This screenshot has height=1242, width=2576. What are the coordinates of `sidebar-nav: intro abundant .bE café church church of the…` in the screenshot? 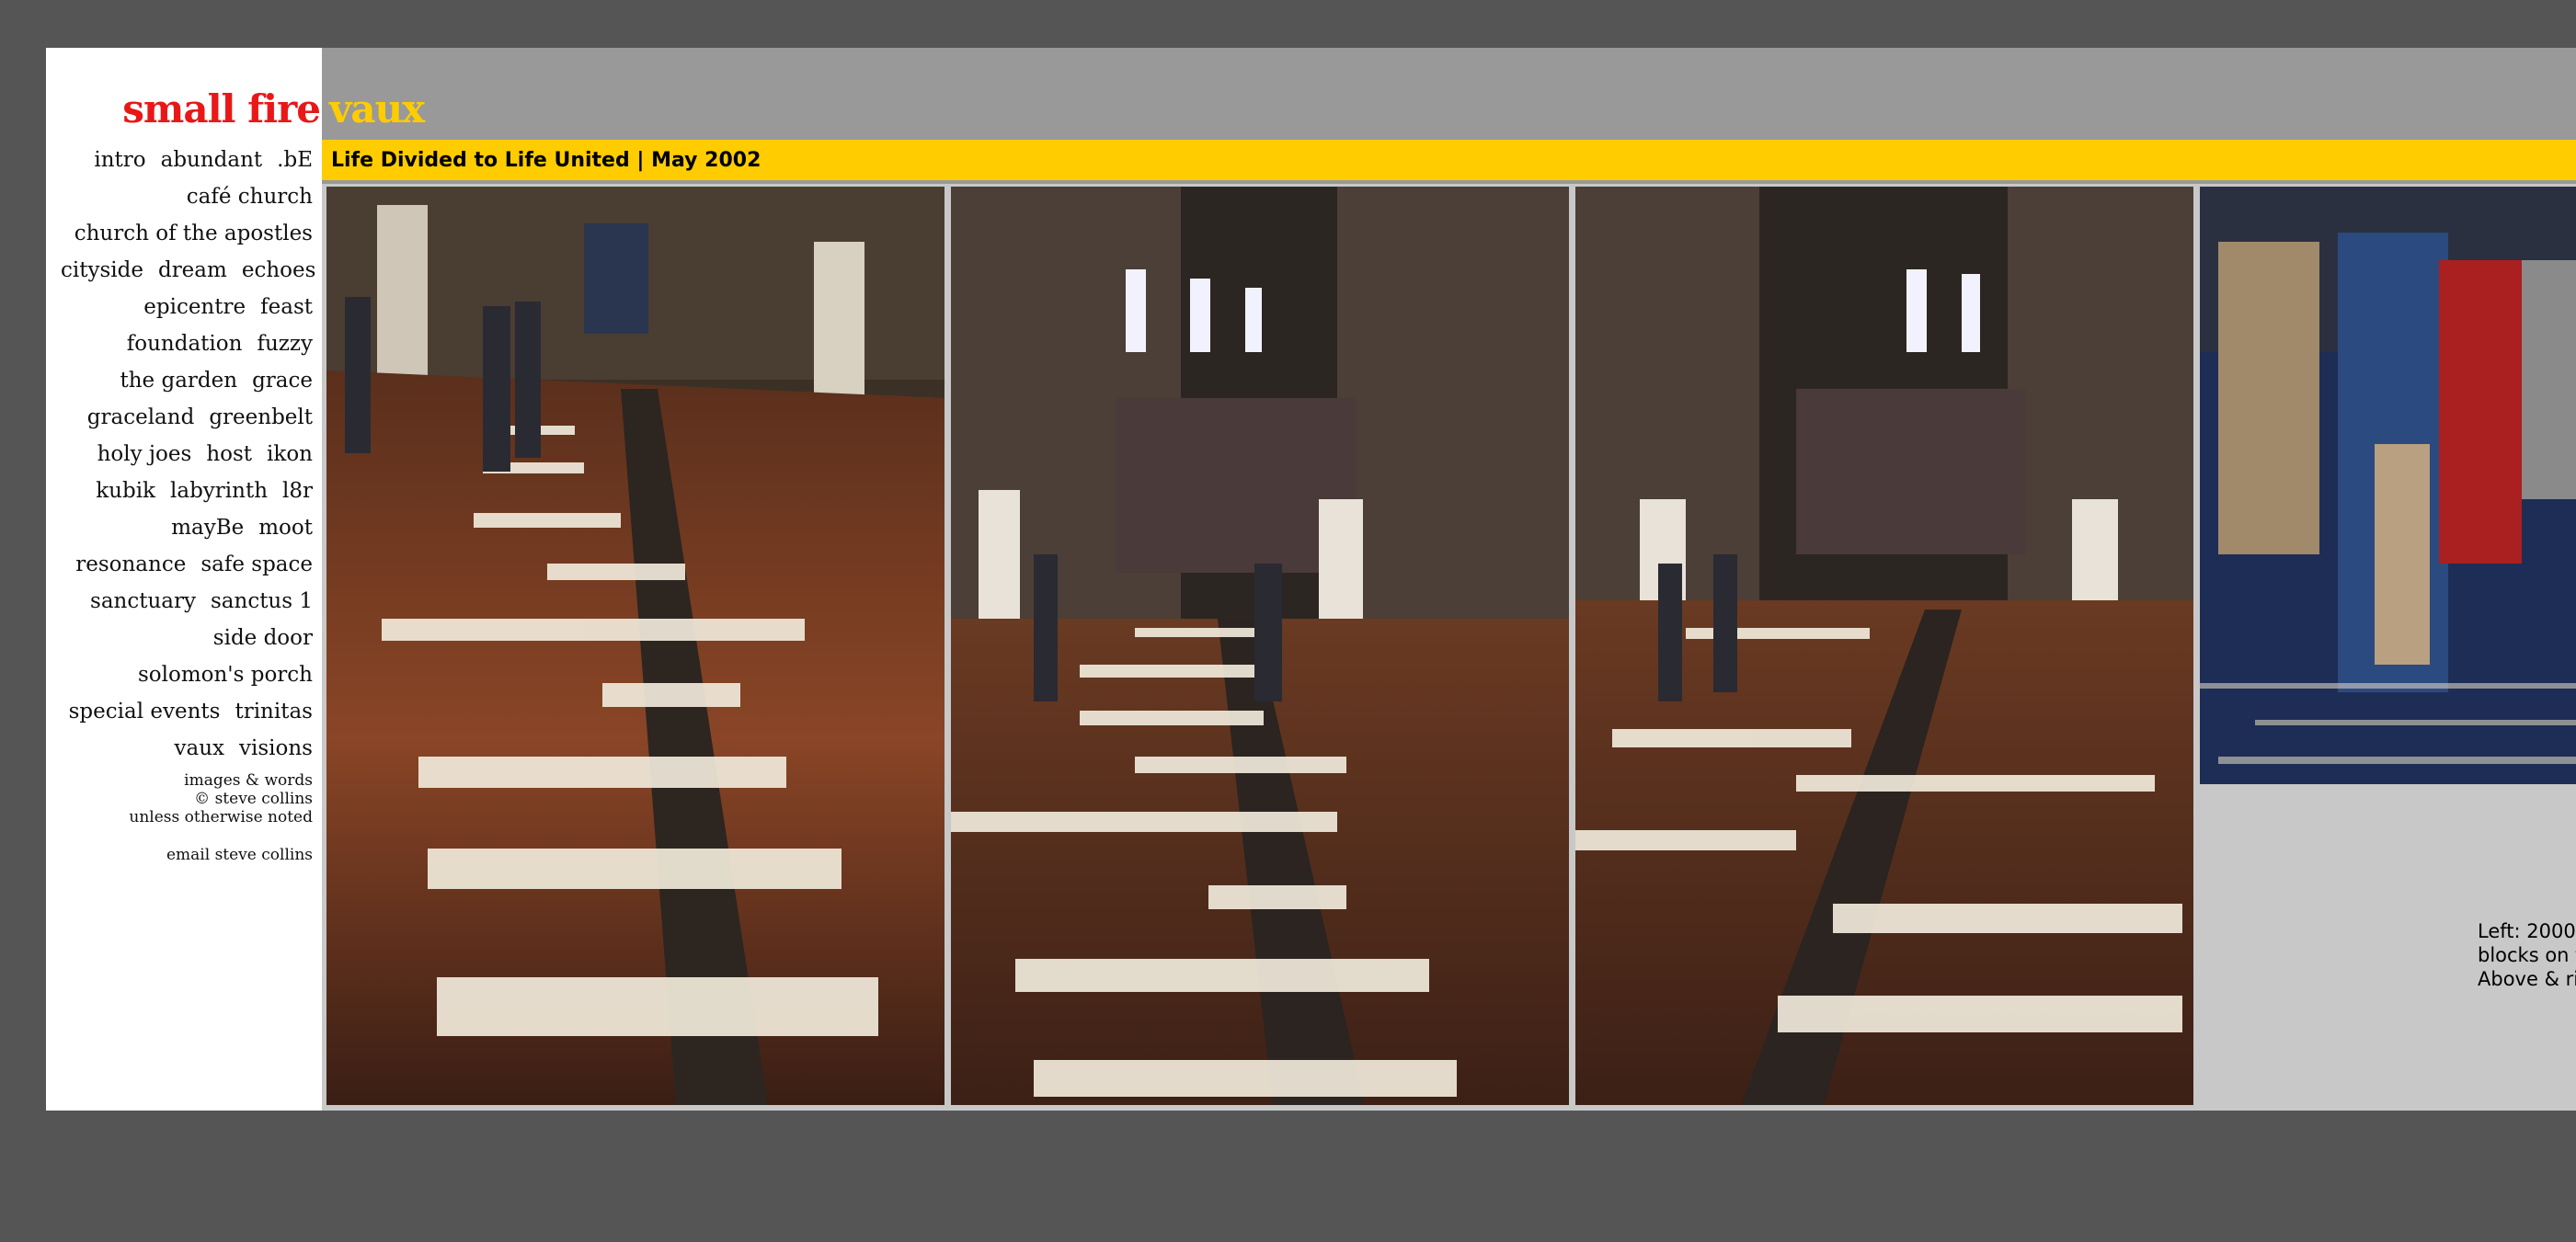 It's located at (181, 454).